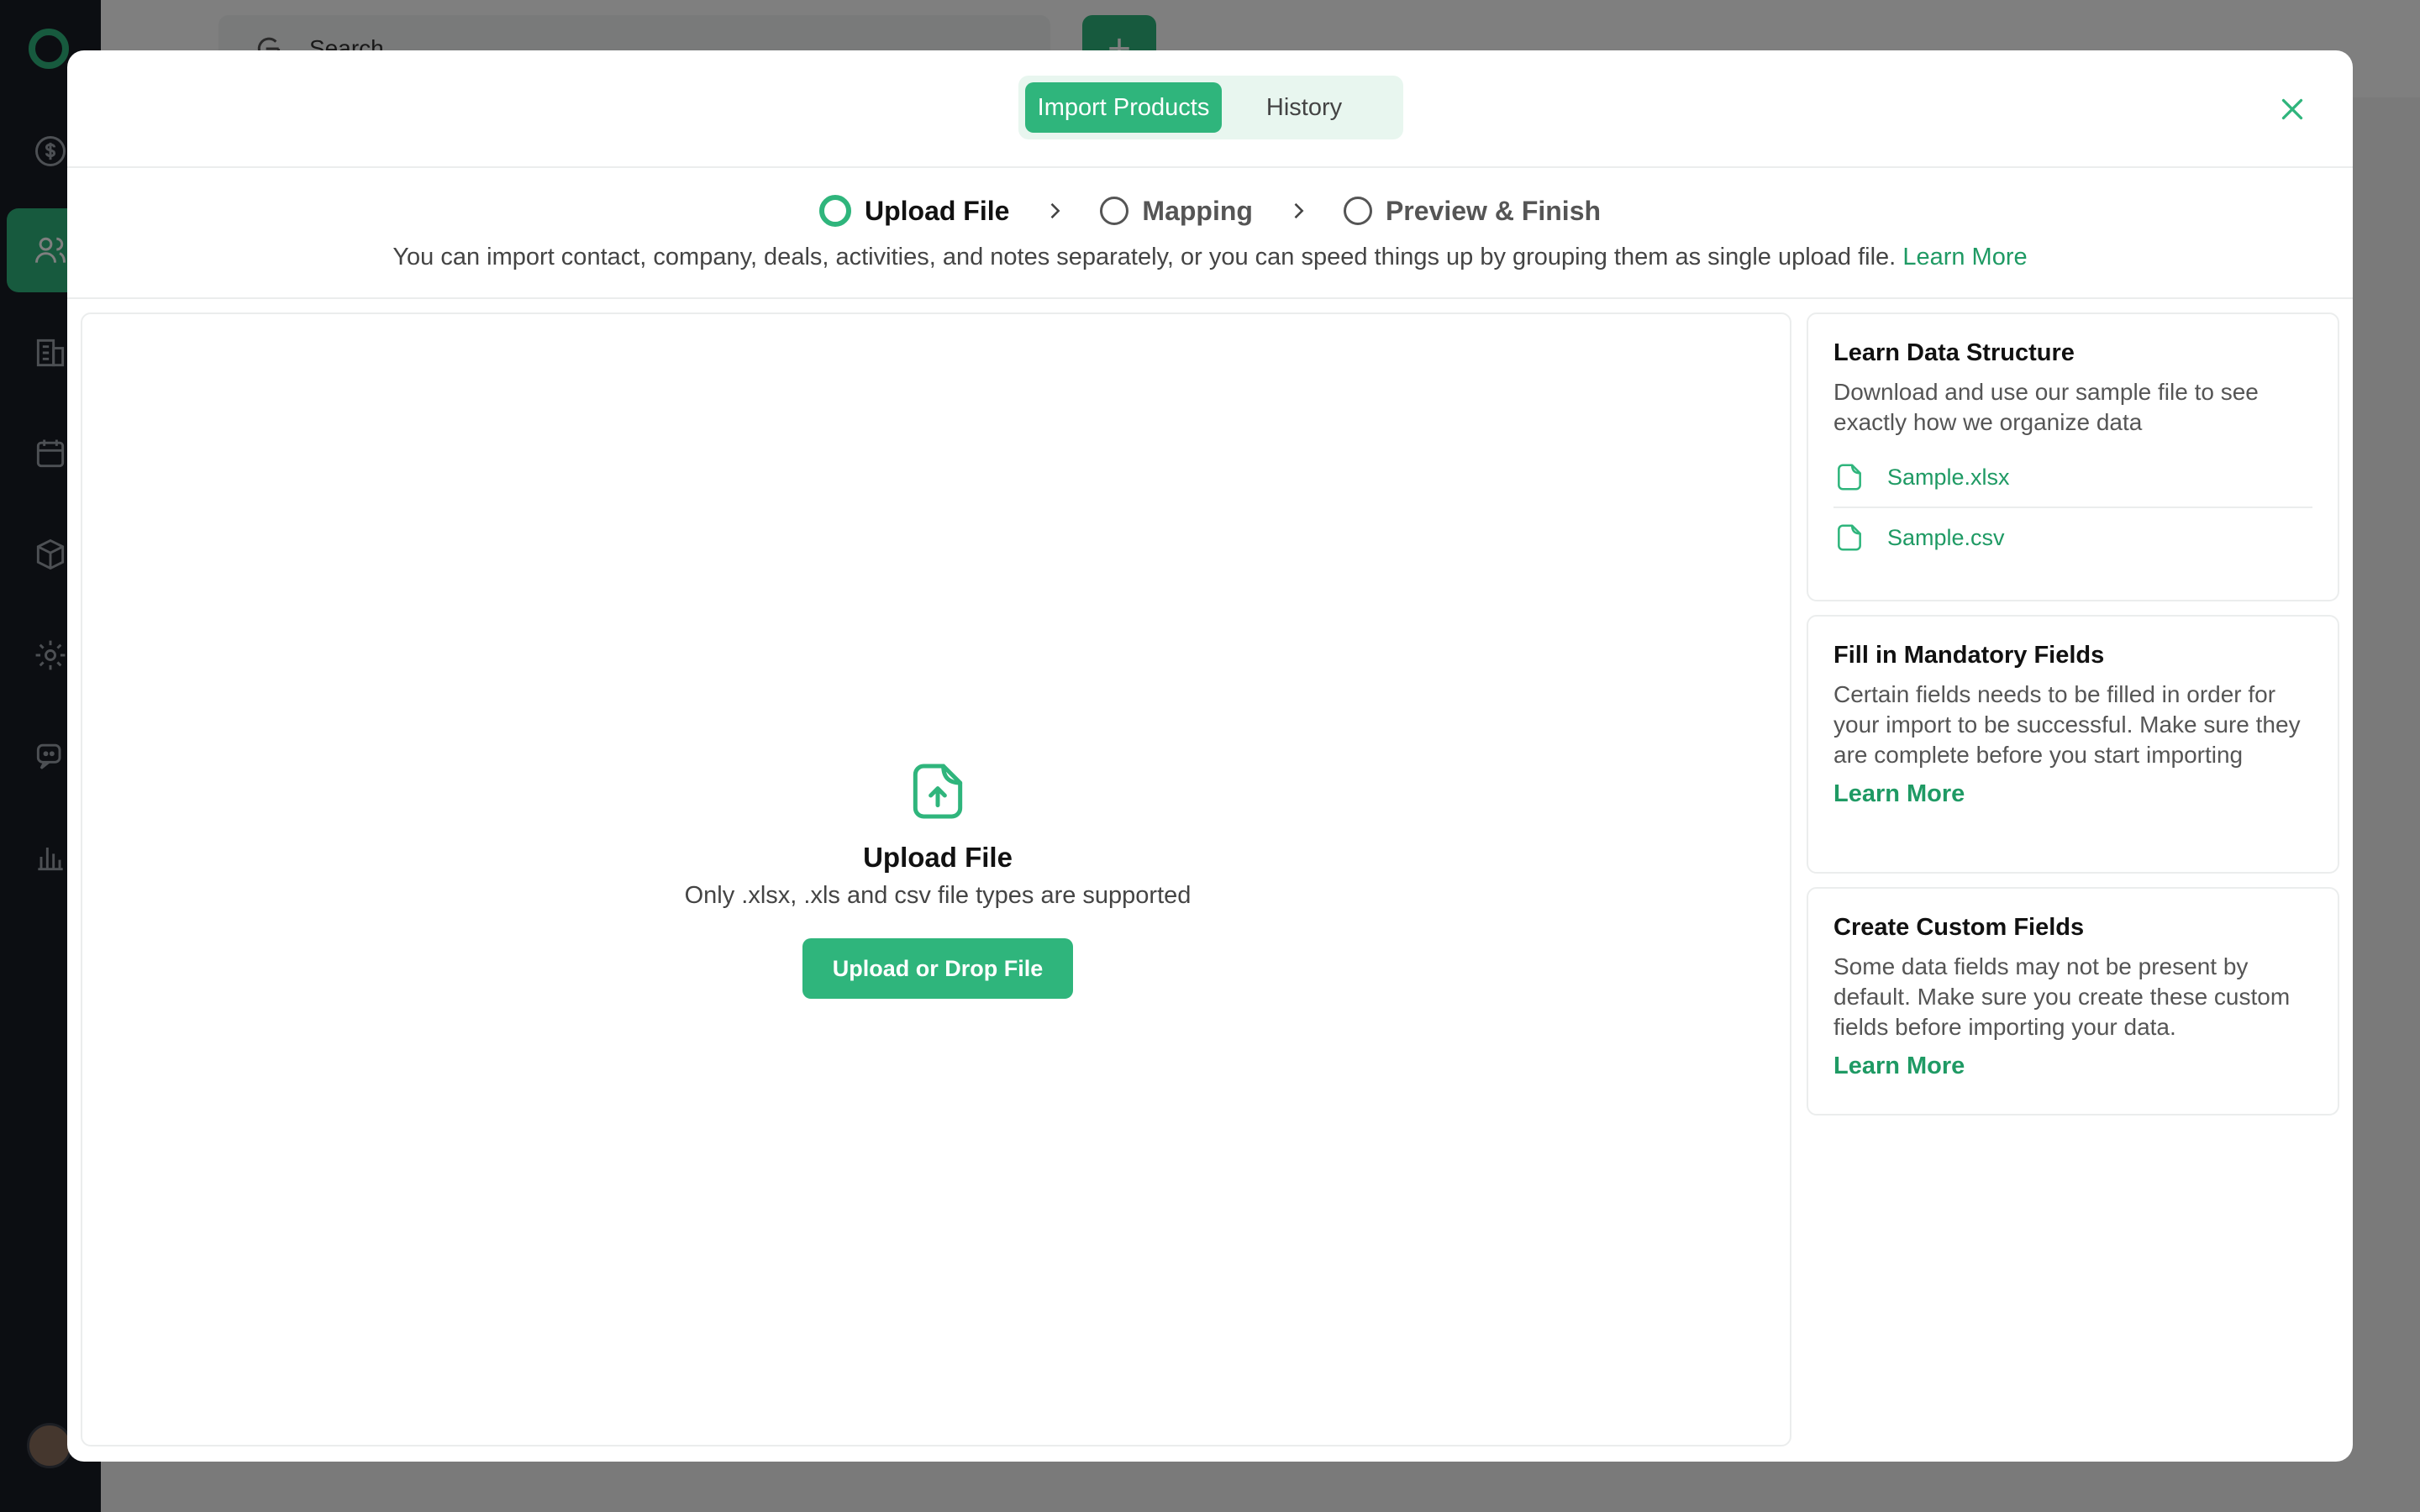 This screenshot has height=1512, width=2420. I want to click on step-upload-file: Upload File, so click(914, 211).